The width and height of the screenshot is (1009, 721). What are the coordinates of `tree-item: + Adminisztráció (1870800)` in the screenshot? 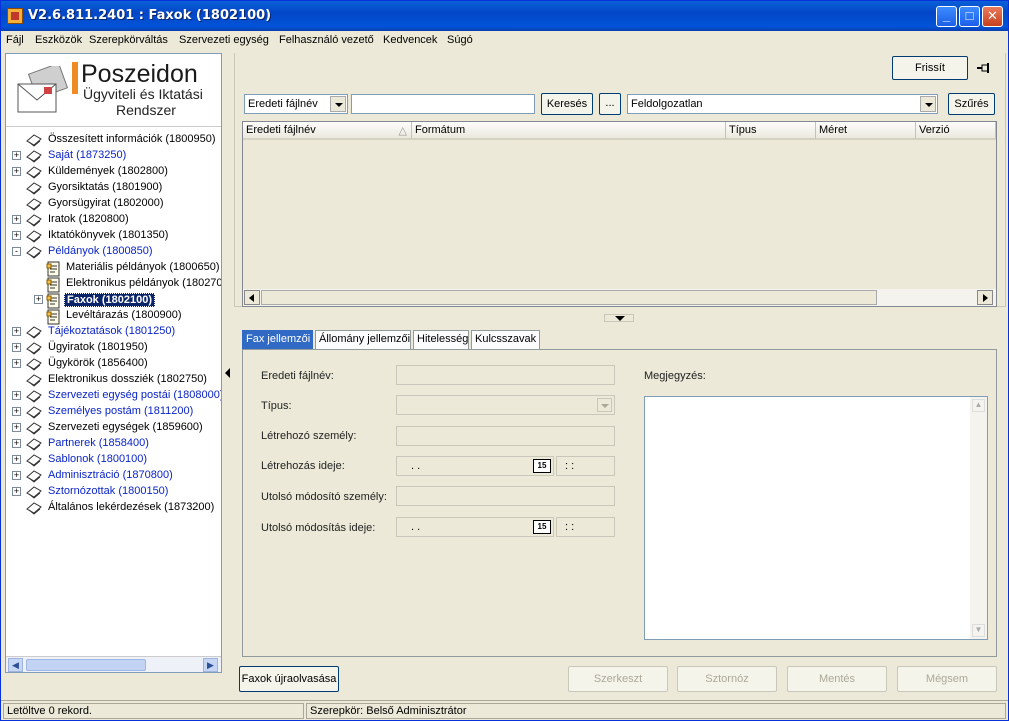 It's located at (113, 476).